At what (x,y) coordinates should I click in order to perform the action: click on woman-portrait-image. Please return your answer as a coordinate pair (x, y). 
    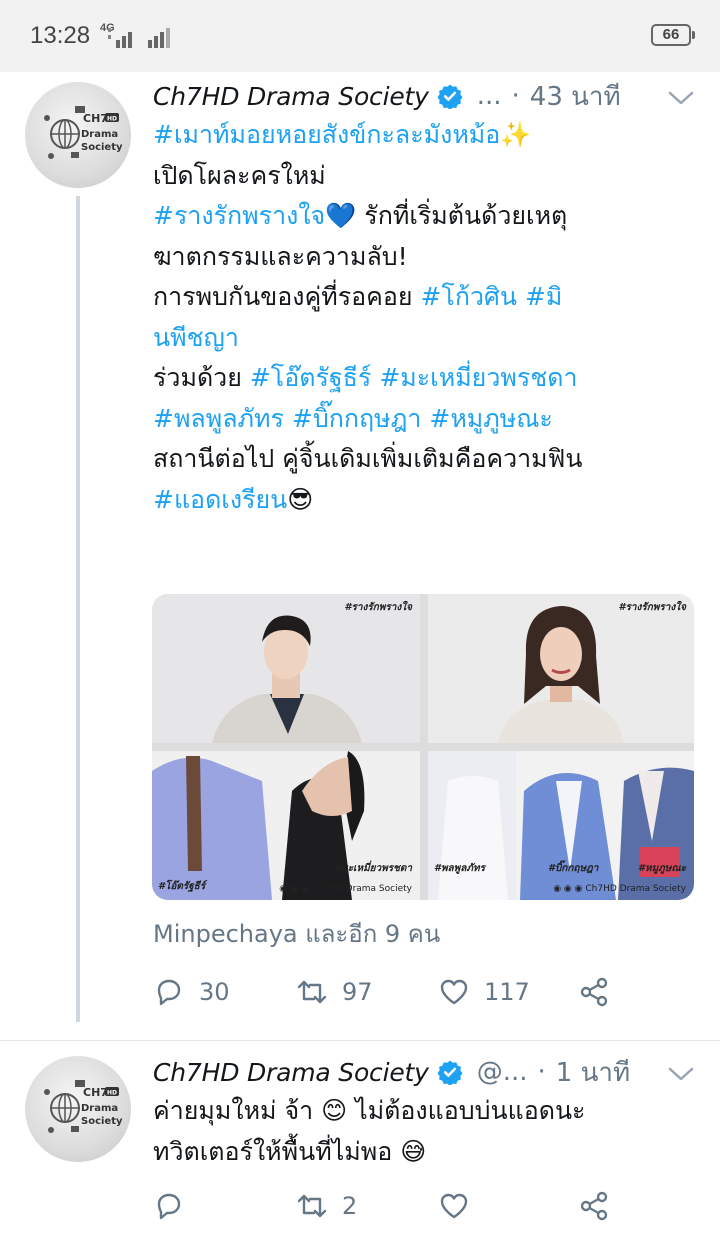
    Looking at the image, I should click on (561, 668).